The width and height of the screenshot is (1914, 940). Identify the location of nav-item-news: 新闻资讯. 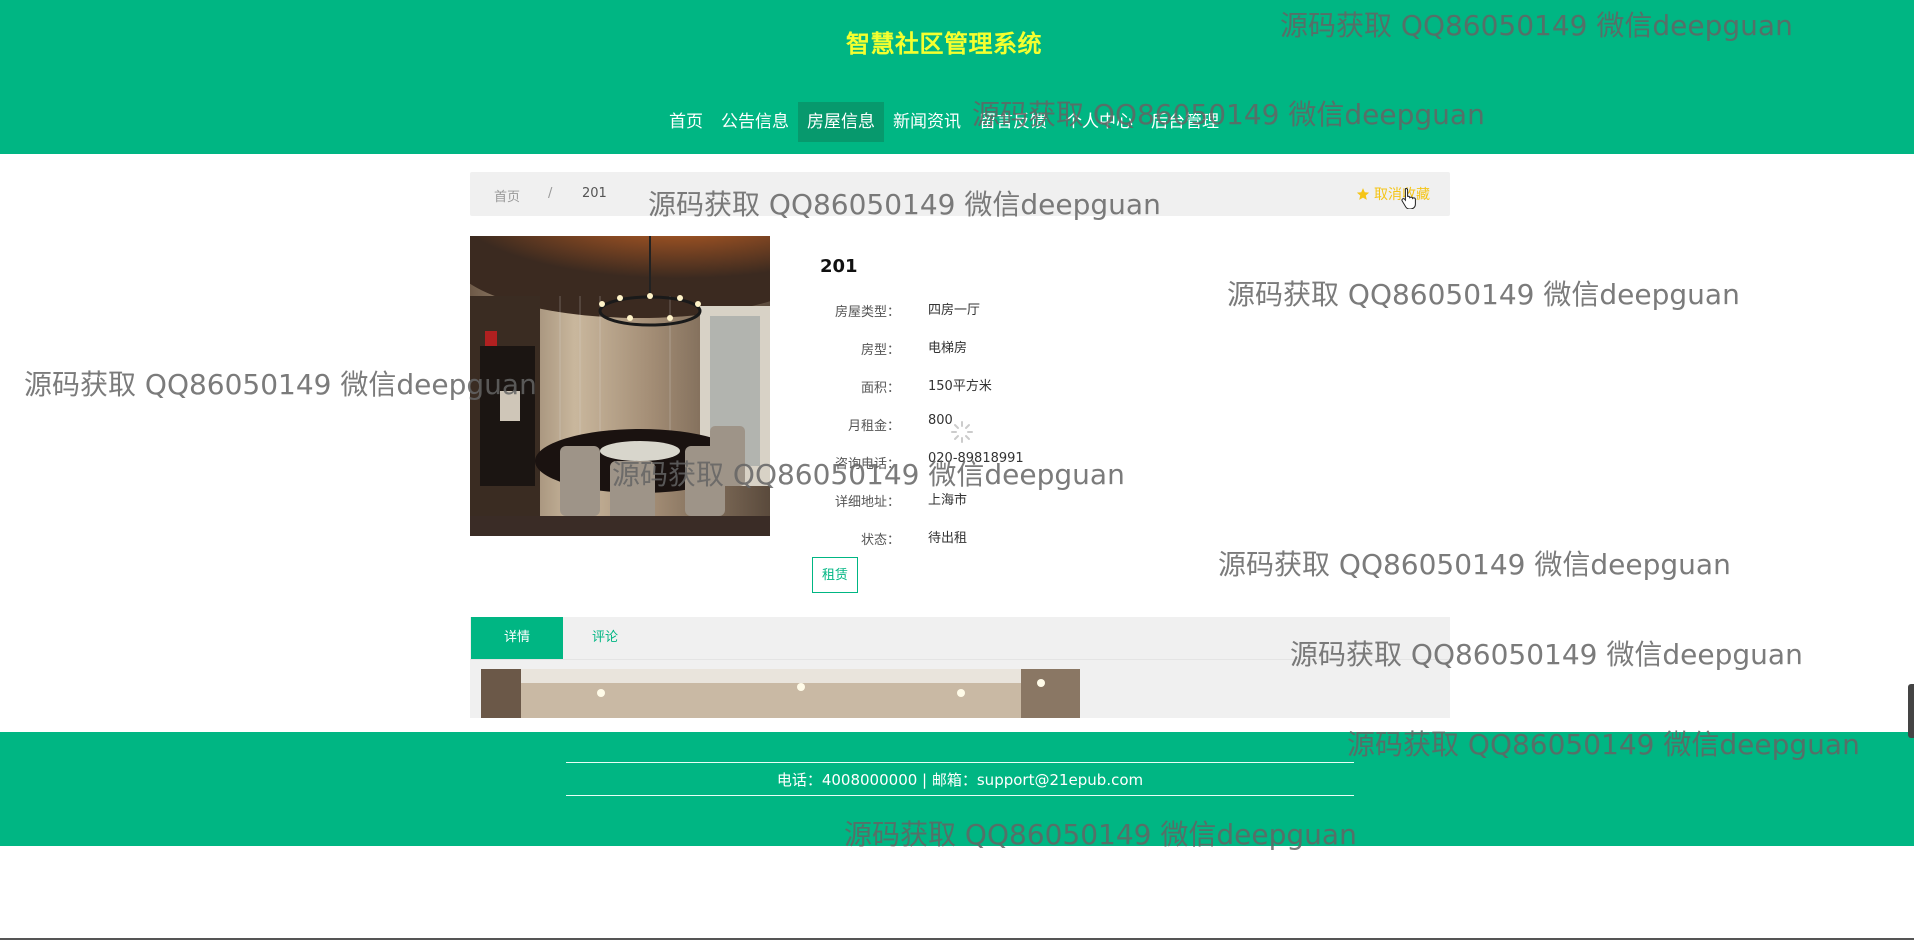
(927, 122).